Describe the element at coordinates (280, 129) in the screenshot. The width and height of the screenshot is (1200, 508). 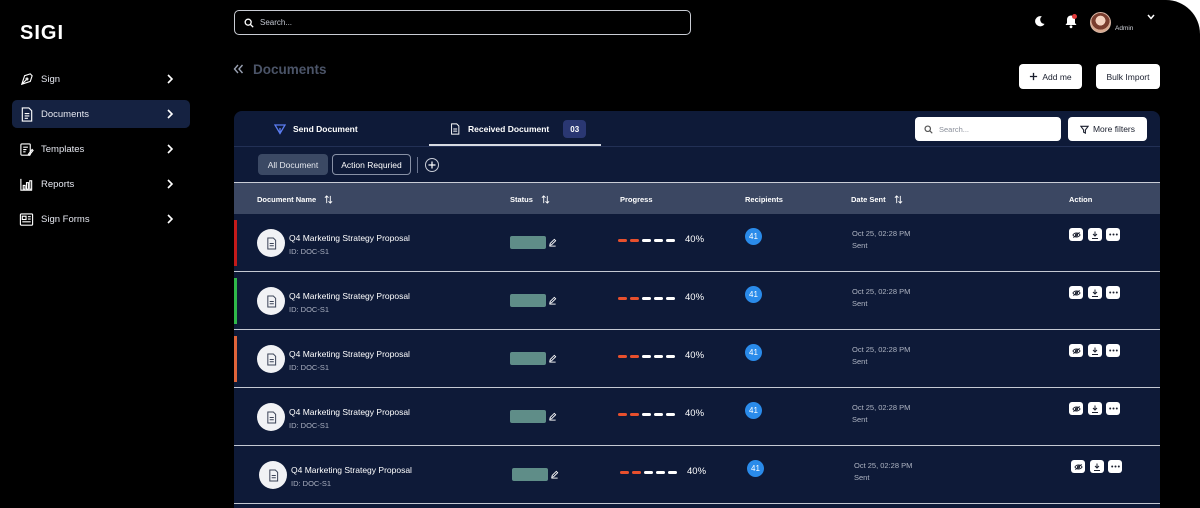
I see `send-icon` at that location.